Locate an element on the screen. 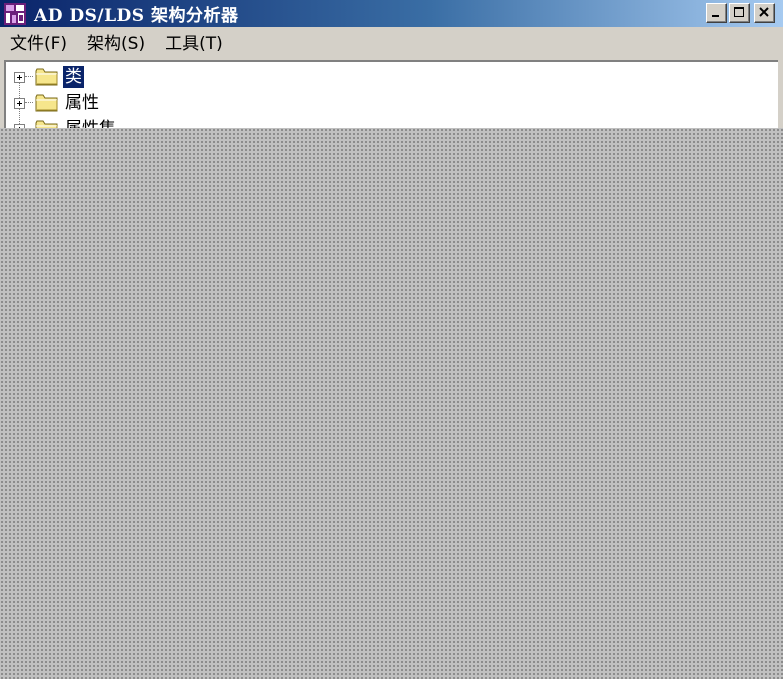  close-icon is located at coordinates (764, 12).